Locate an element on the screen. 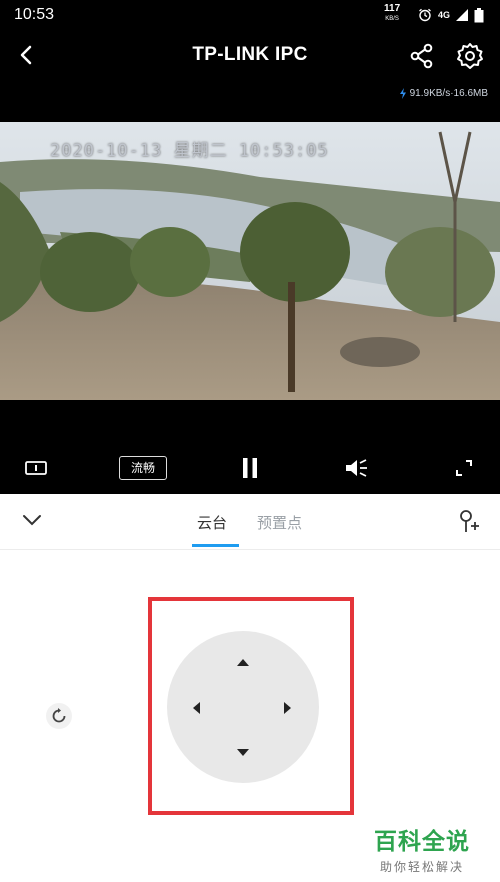 The width and height of the screenshot is (500, 882). volume-button is located at coordinates (357, 468).